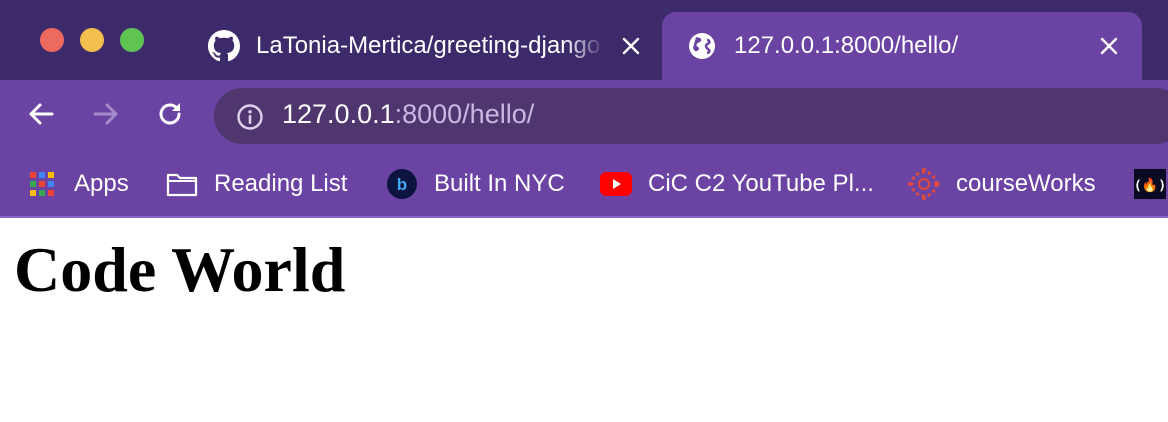 The height and width of the screenshot is (422, 1168). I want to click on tab-title: 127.0.0.1:8000/hello/, so click(846, 45).